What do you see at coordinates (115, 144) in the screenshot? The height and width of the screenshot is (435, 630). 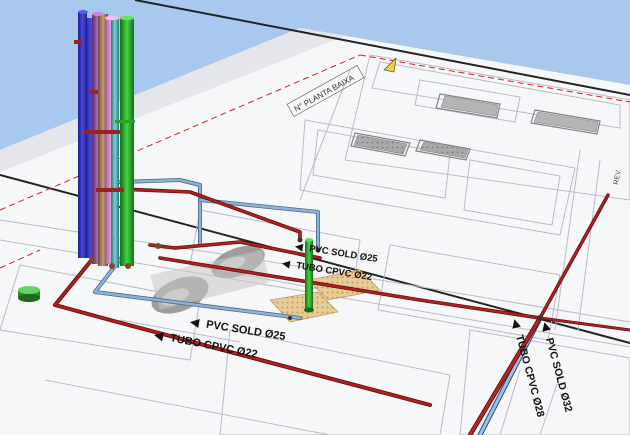 I see `riser-teal` at bounding box center [115, 144].